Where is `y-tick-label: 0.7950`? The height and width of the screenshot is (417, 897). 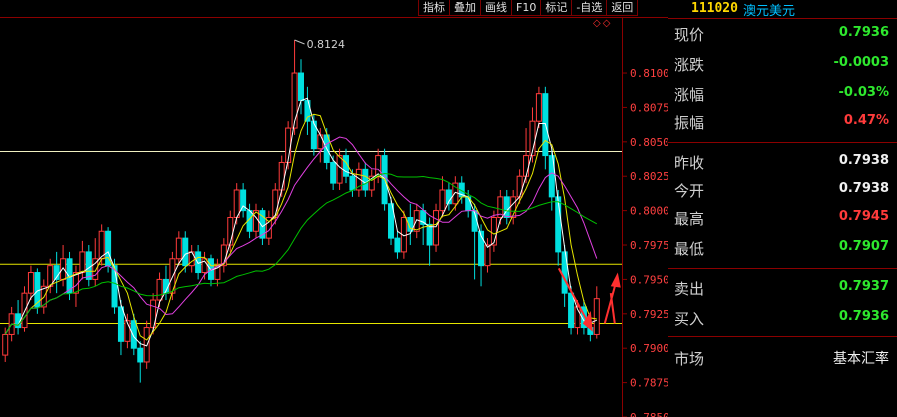
y-tick-label: 0.7950 is located at coordinates (649, 279).